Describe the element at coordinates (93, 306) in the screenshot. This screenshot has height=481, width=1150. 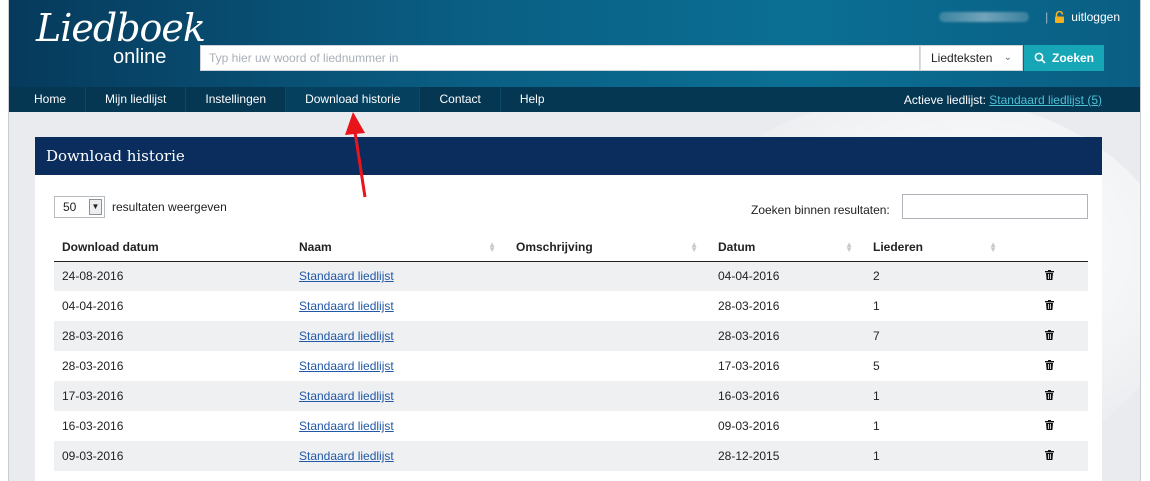
I see `cell-download-datum-text: 04-04-2016` at that location.